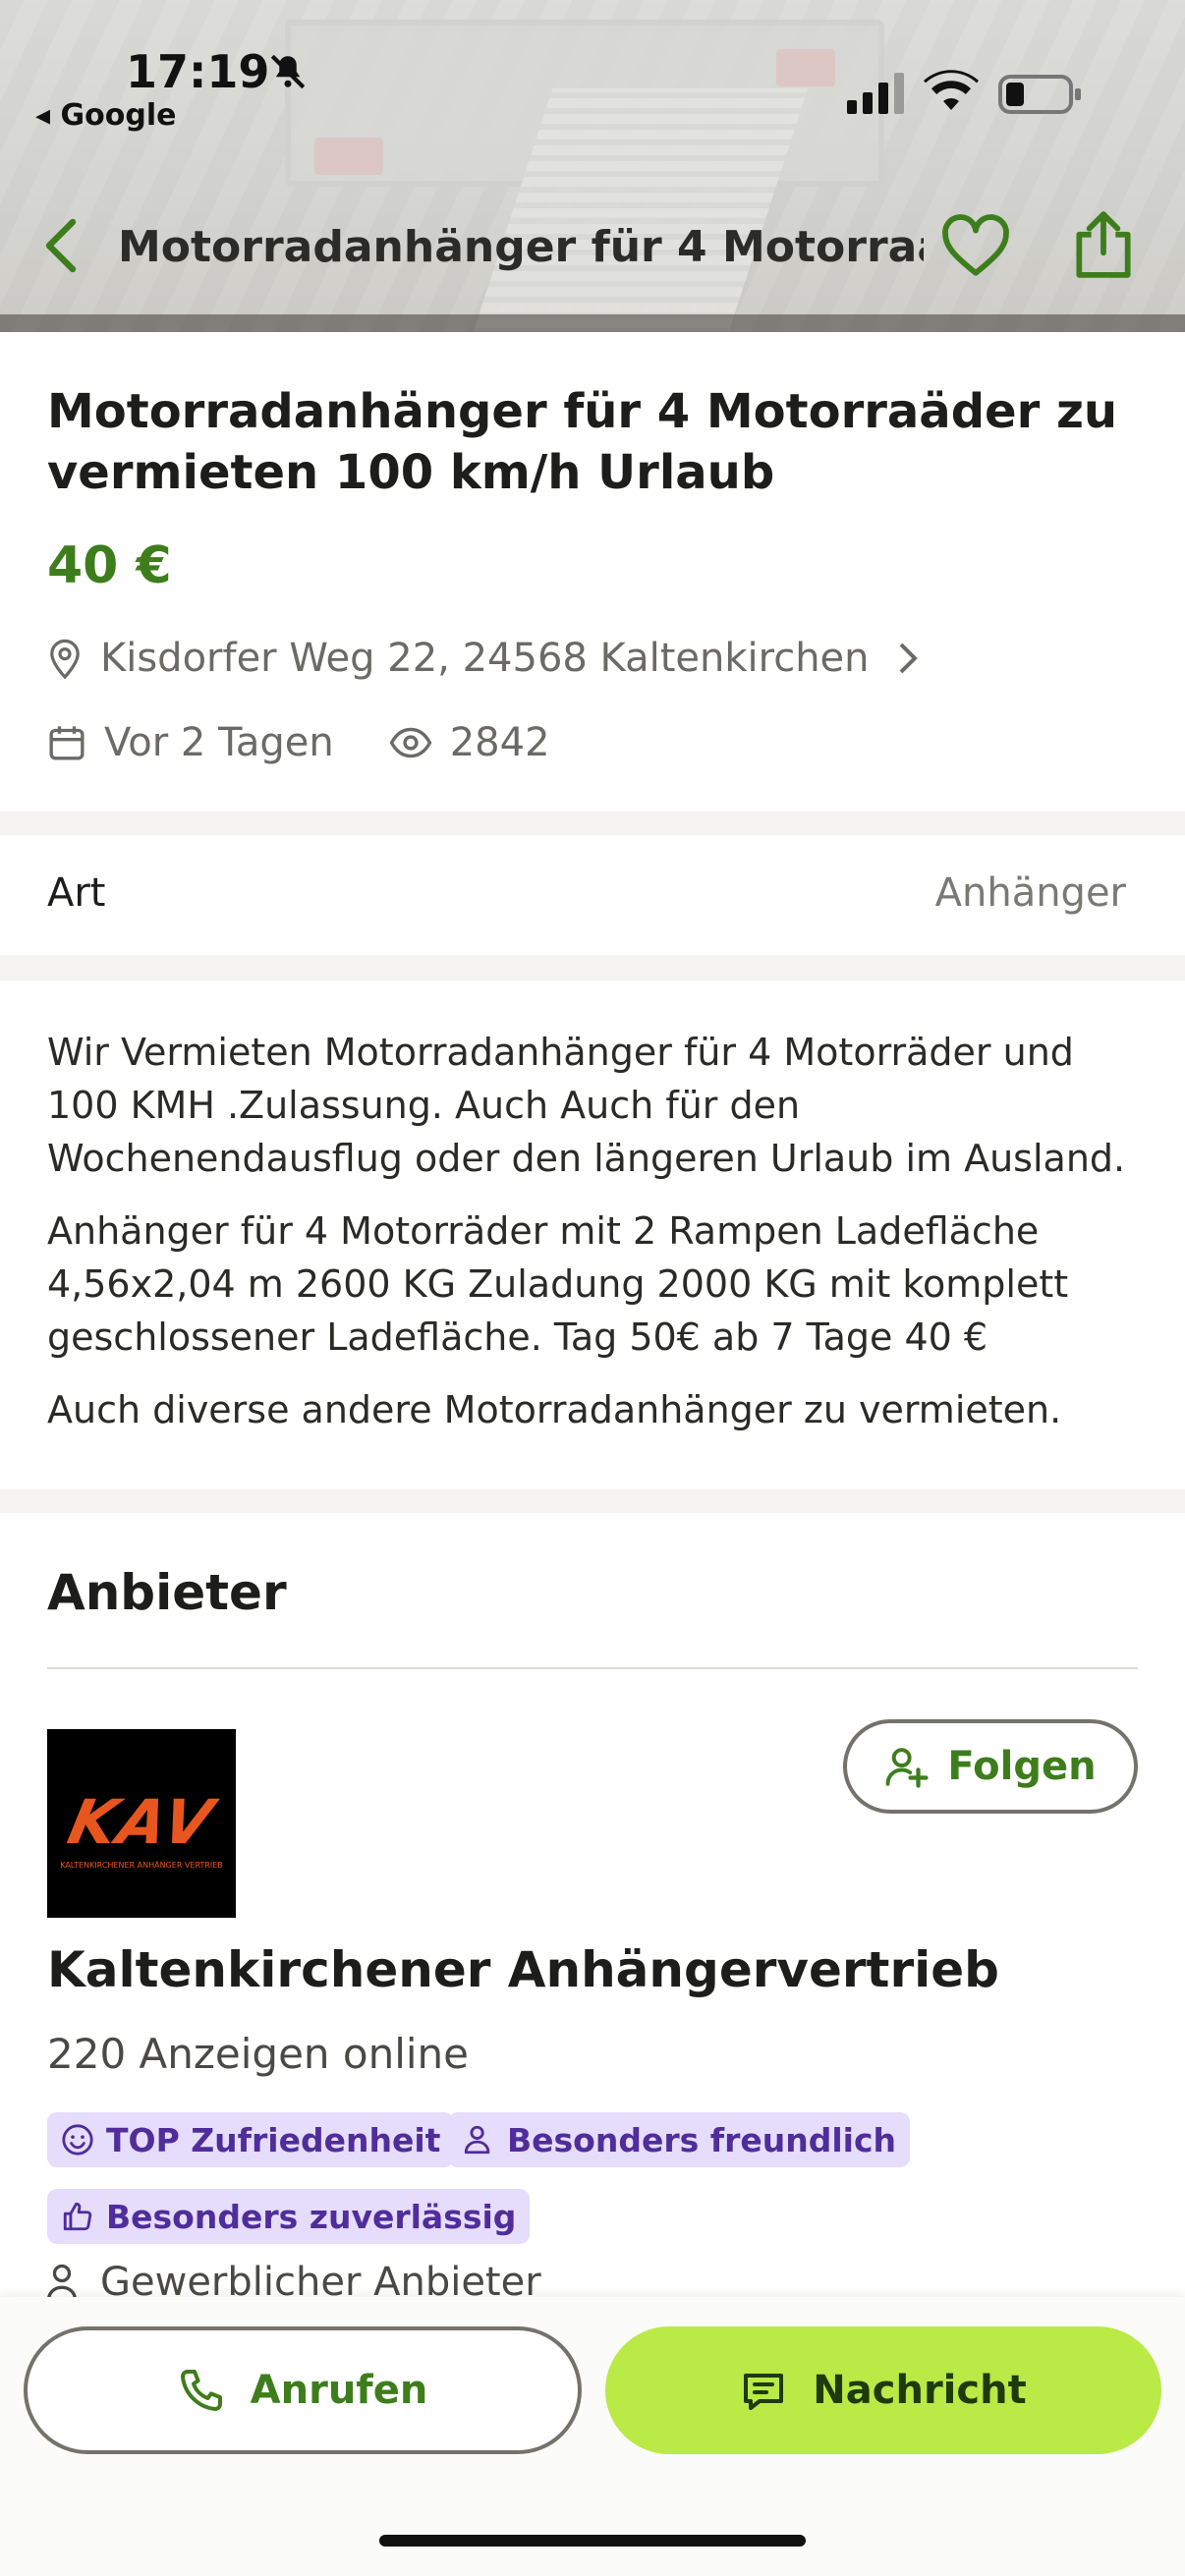 Image resolution: width=1185 pixels, height=2576 pixels. Describe the element at coordinates (106, 115) in the screenshot. I see `back-to-app-link: ◂ Google` at that location.